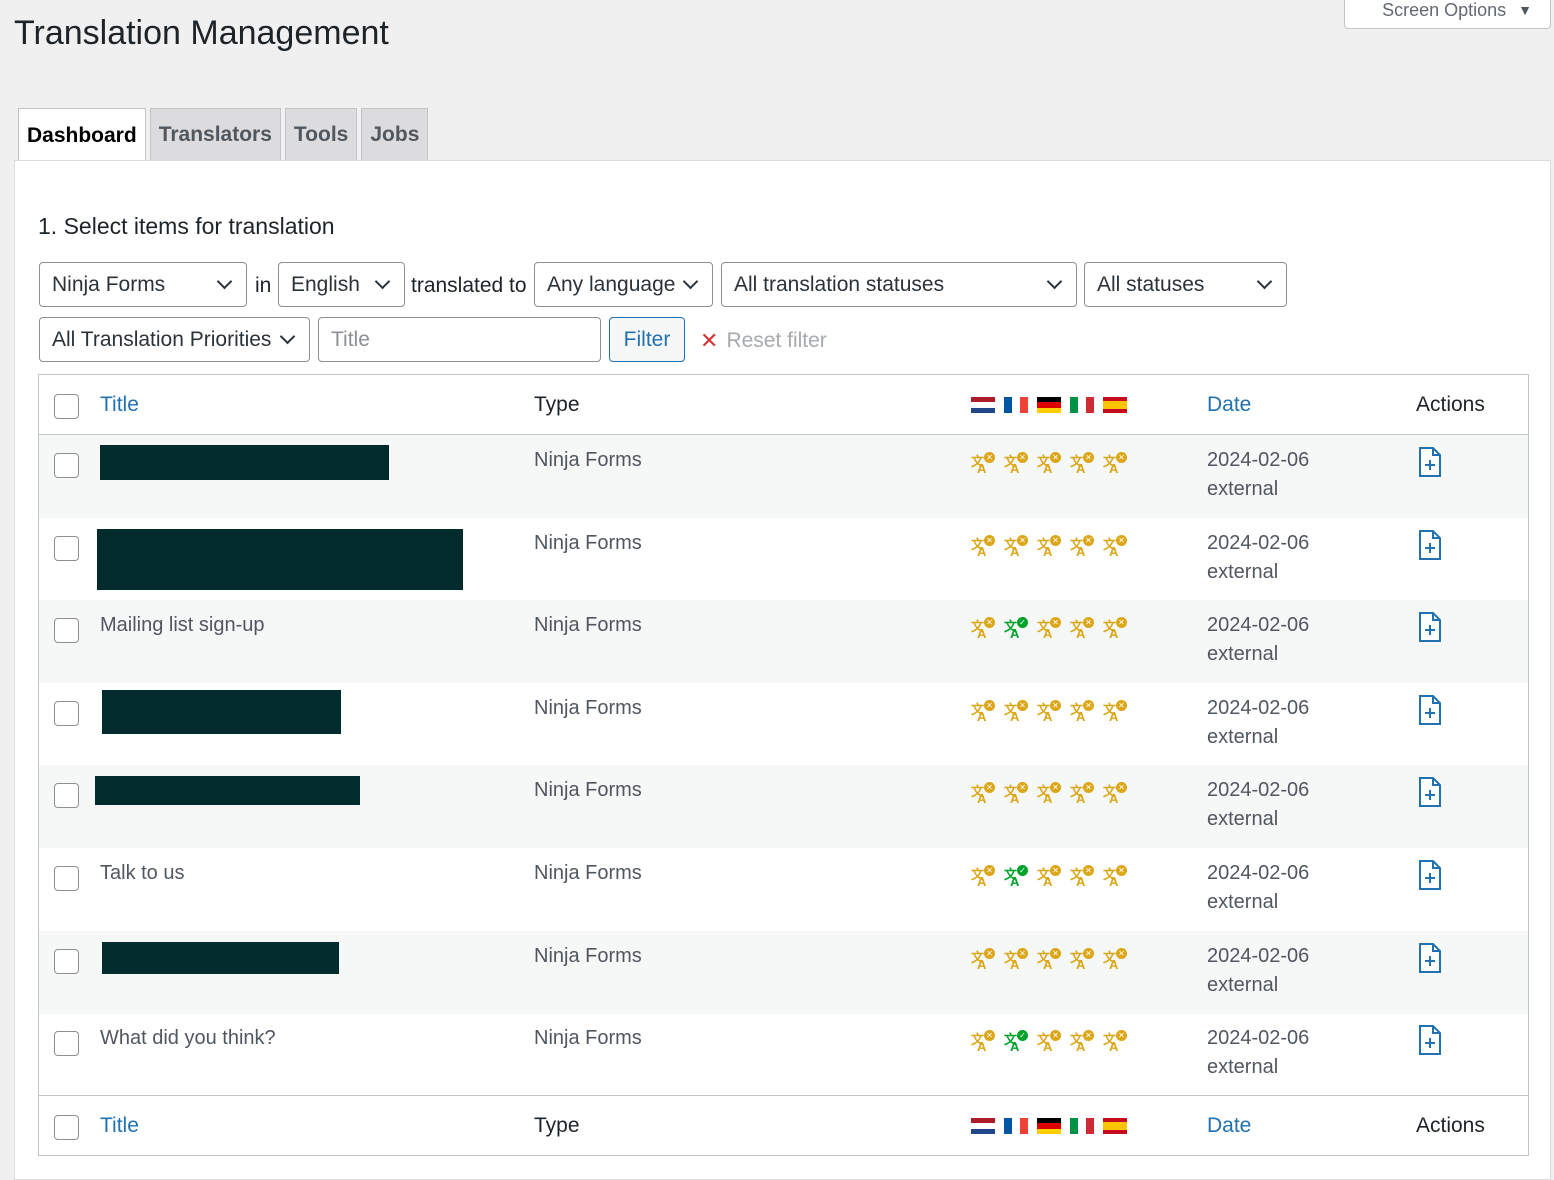  Describe the element at coordinates (82, 135) in the screenshot. I see `tab-dashboard: Dashboard` at that location.